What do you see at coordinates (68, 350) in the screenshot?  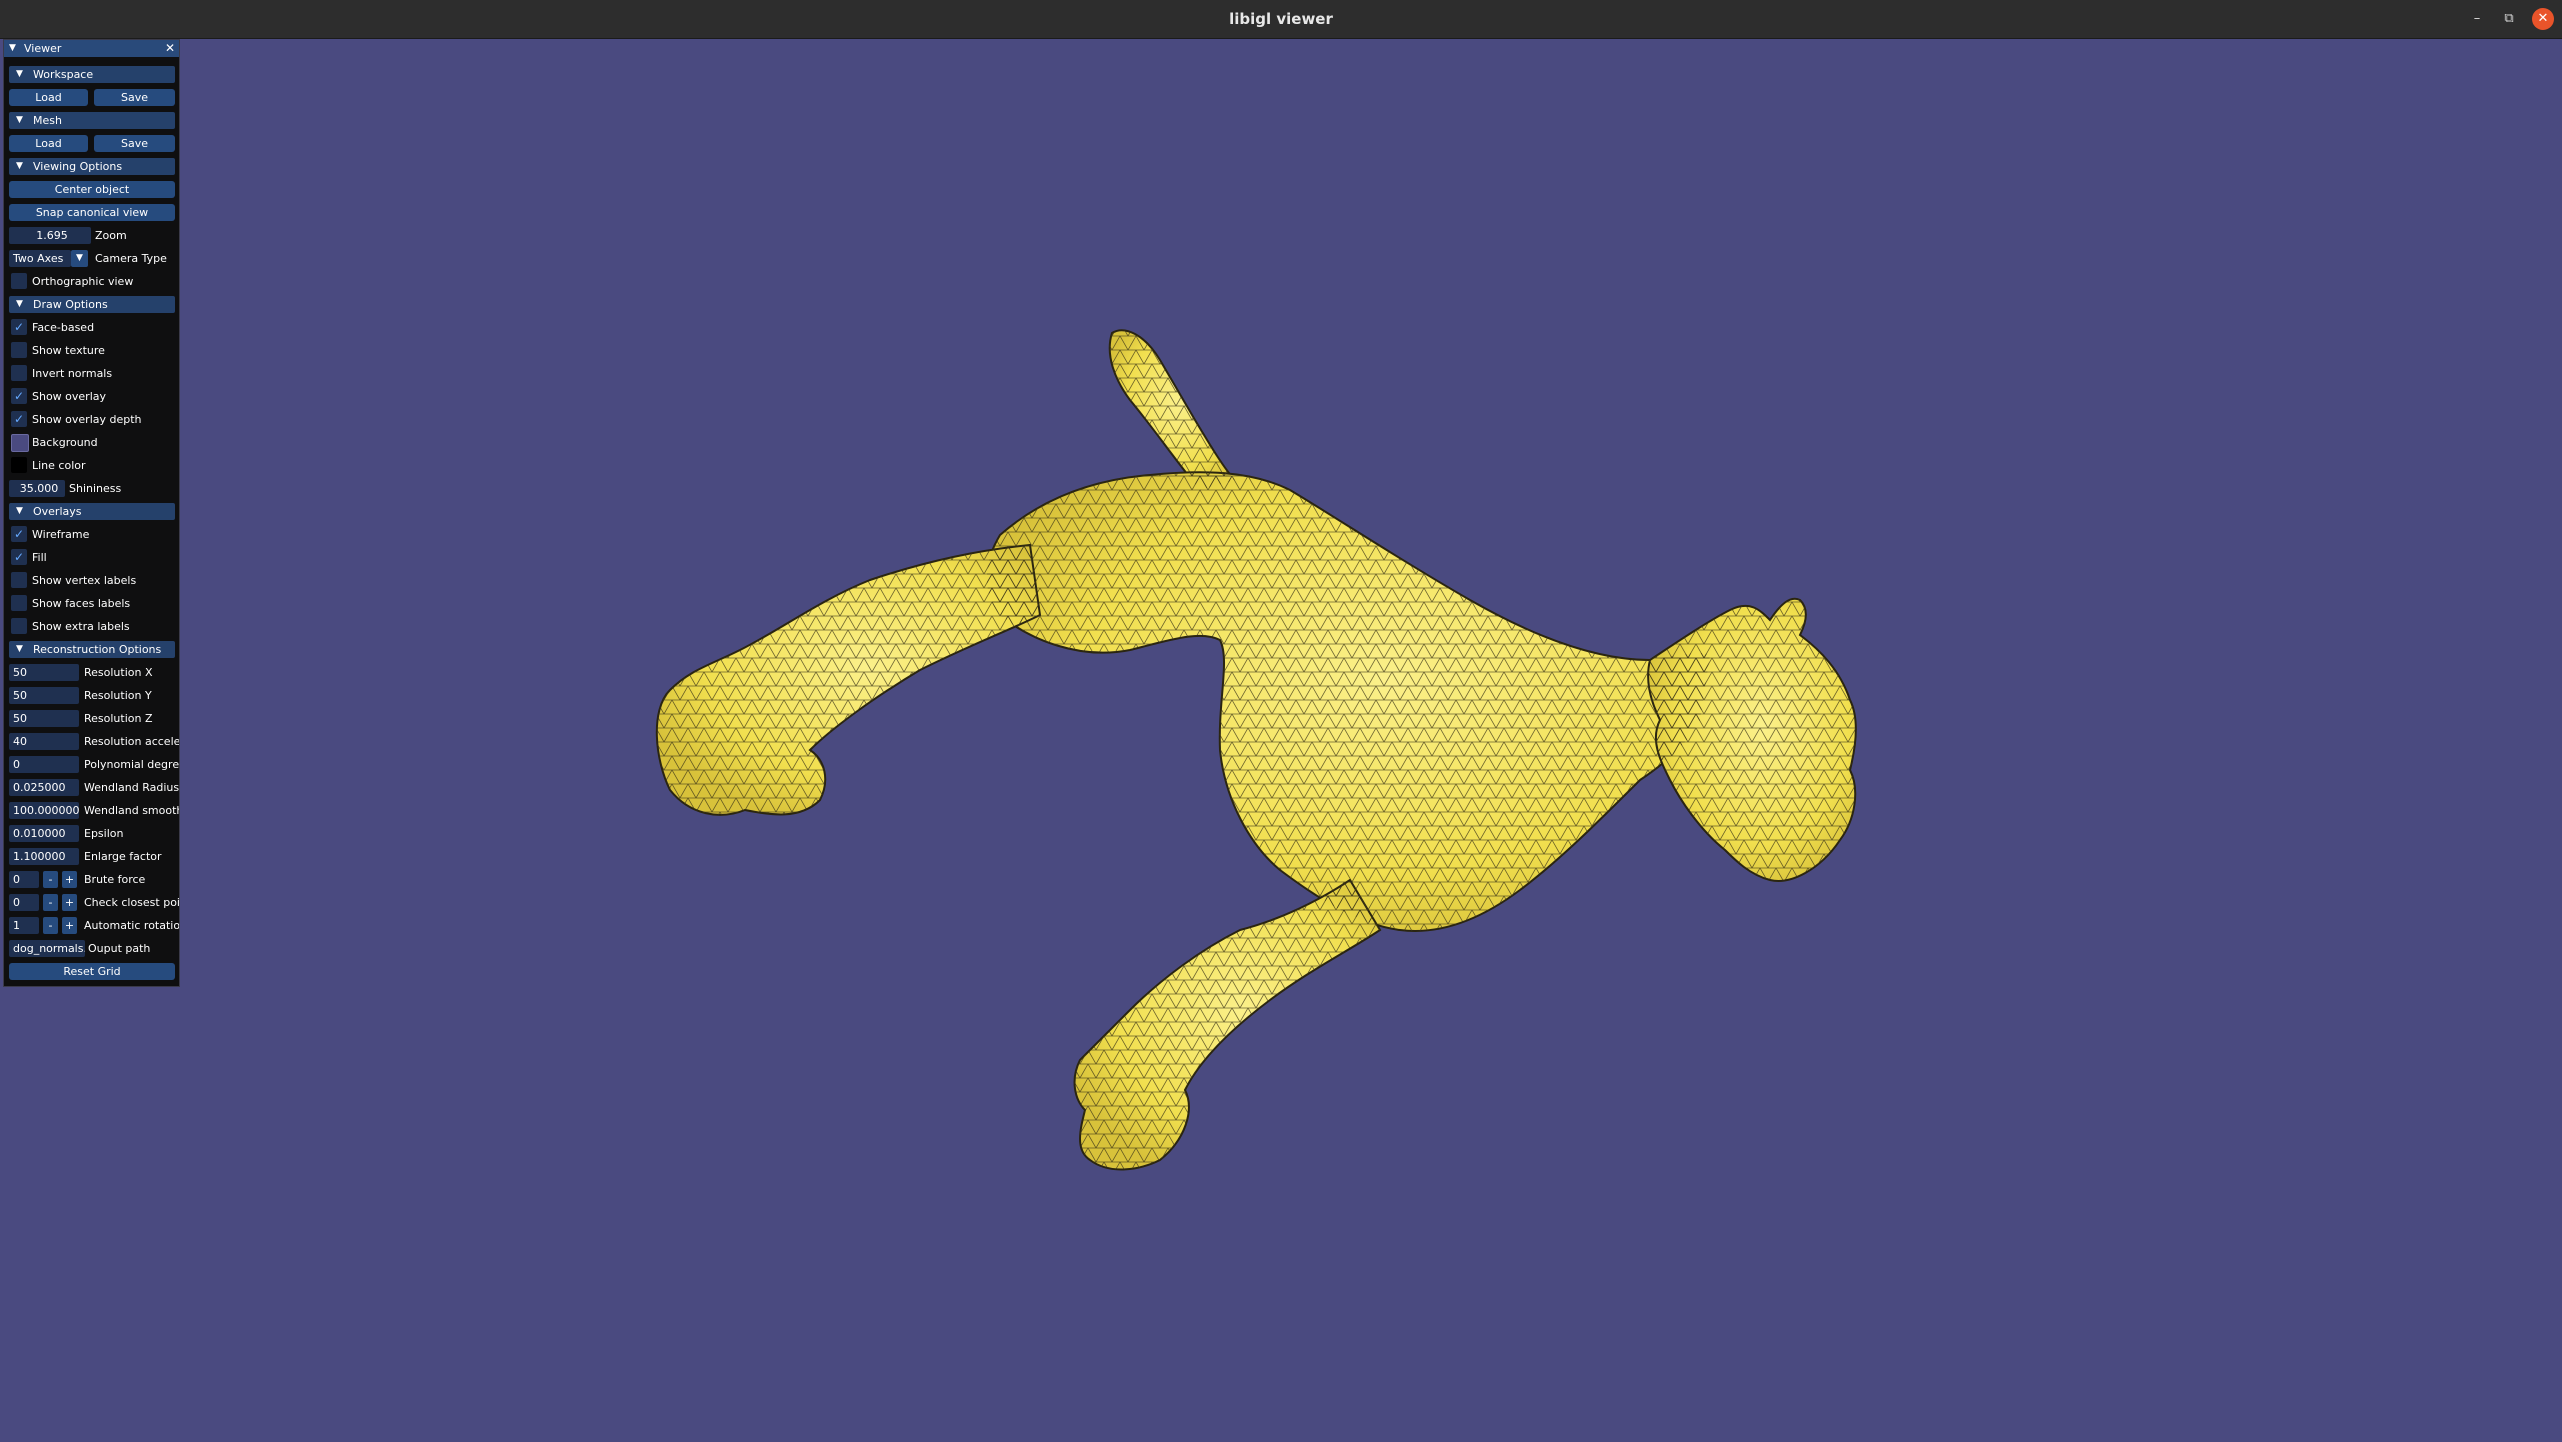 I see `show-texture-label: Show texture` at bounding box center [68, 350].